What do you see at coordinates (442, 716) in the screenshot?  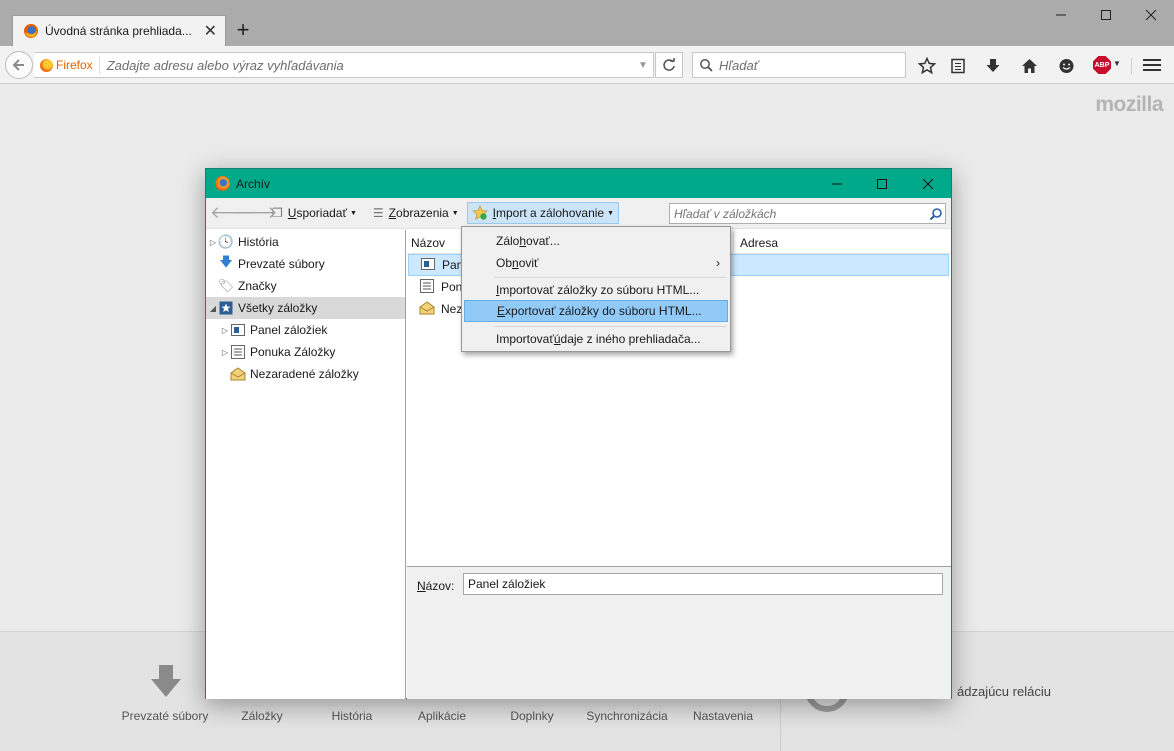 I see `launcher-apps: Aplikácie` at bounding box center [442, 716].